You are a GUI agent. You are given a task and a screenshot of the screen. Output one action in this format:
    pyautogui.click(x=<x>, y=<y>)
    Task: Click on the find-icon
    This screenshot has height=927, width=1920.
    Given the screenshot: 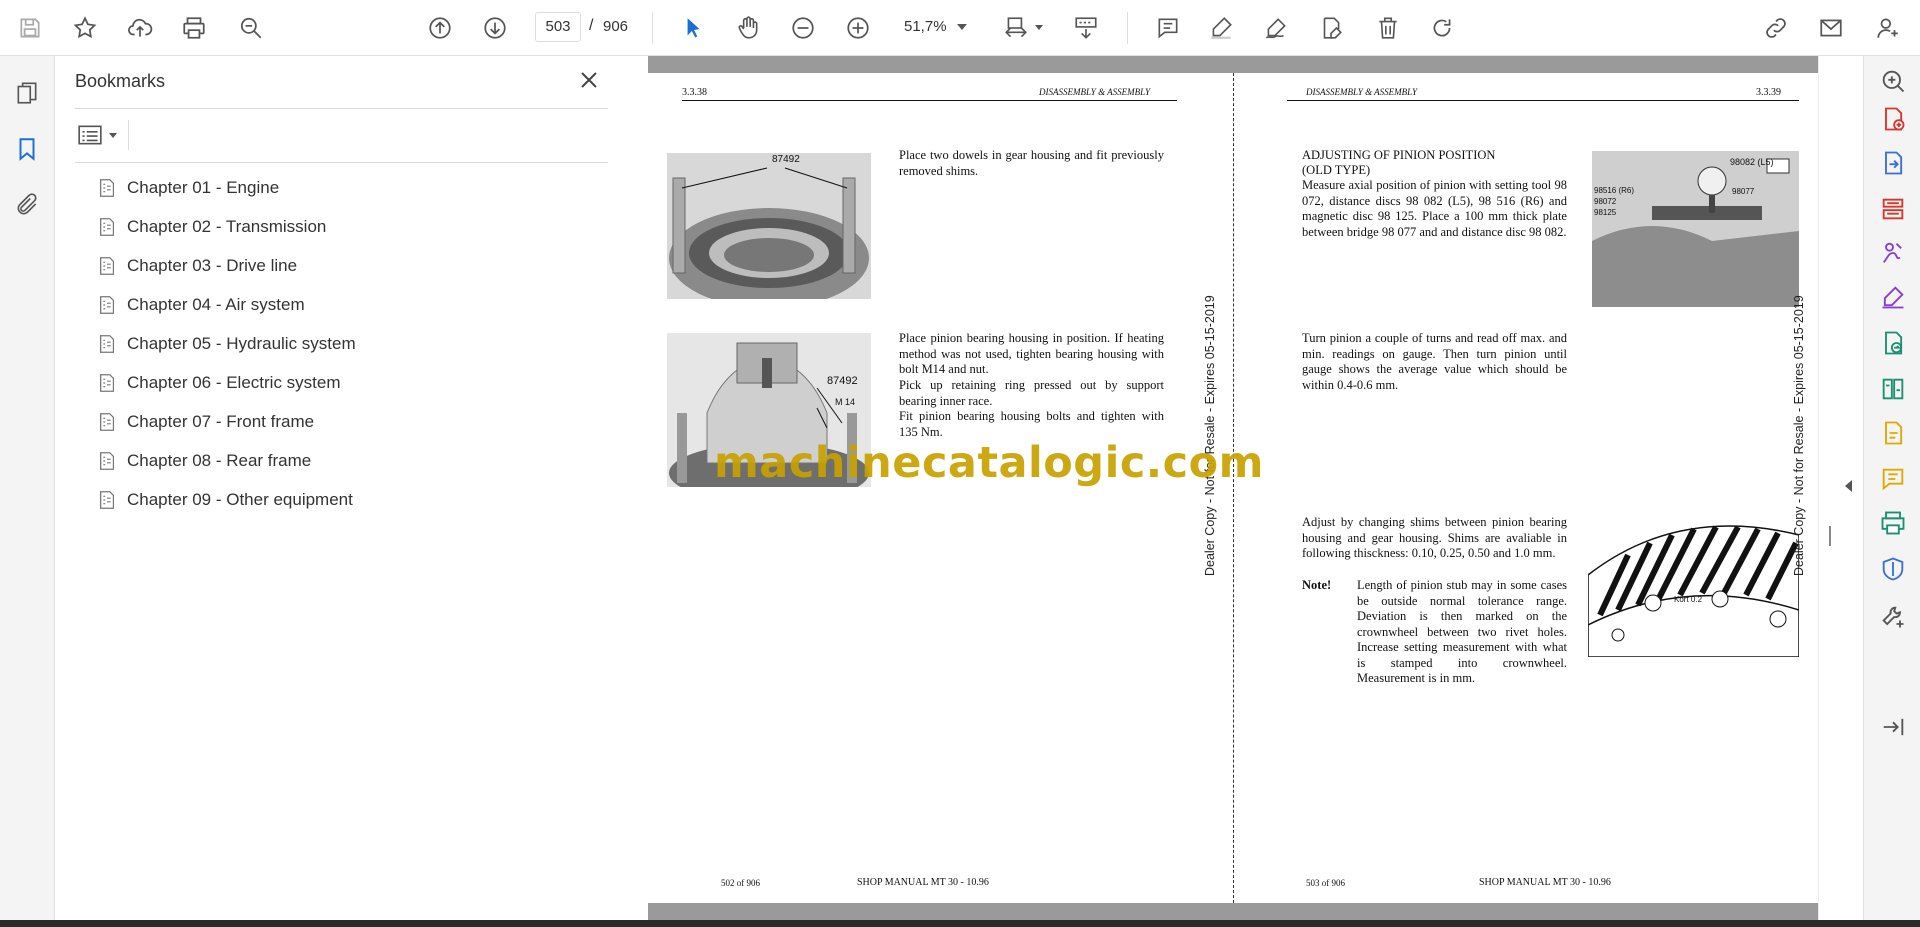 What is the action you would take?
    pyautogui.click(x=251, y=28)
    